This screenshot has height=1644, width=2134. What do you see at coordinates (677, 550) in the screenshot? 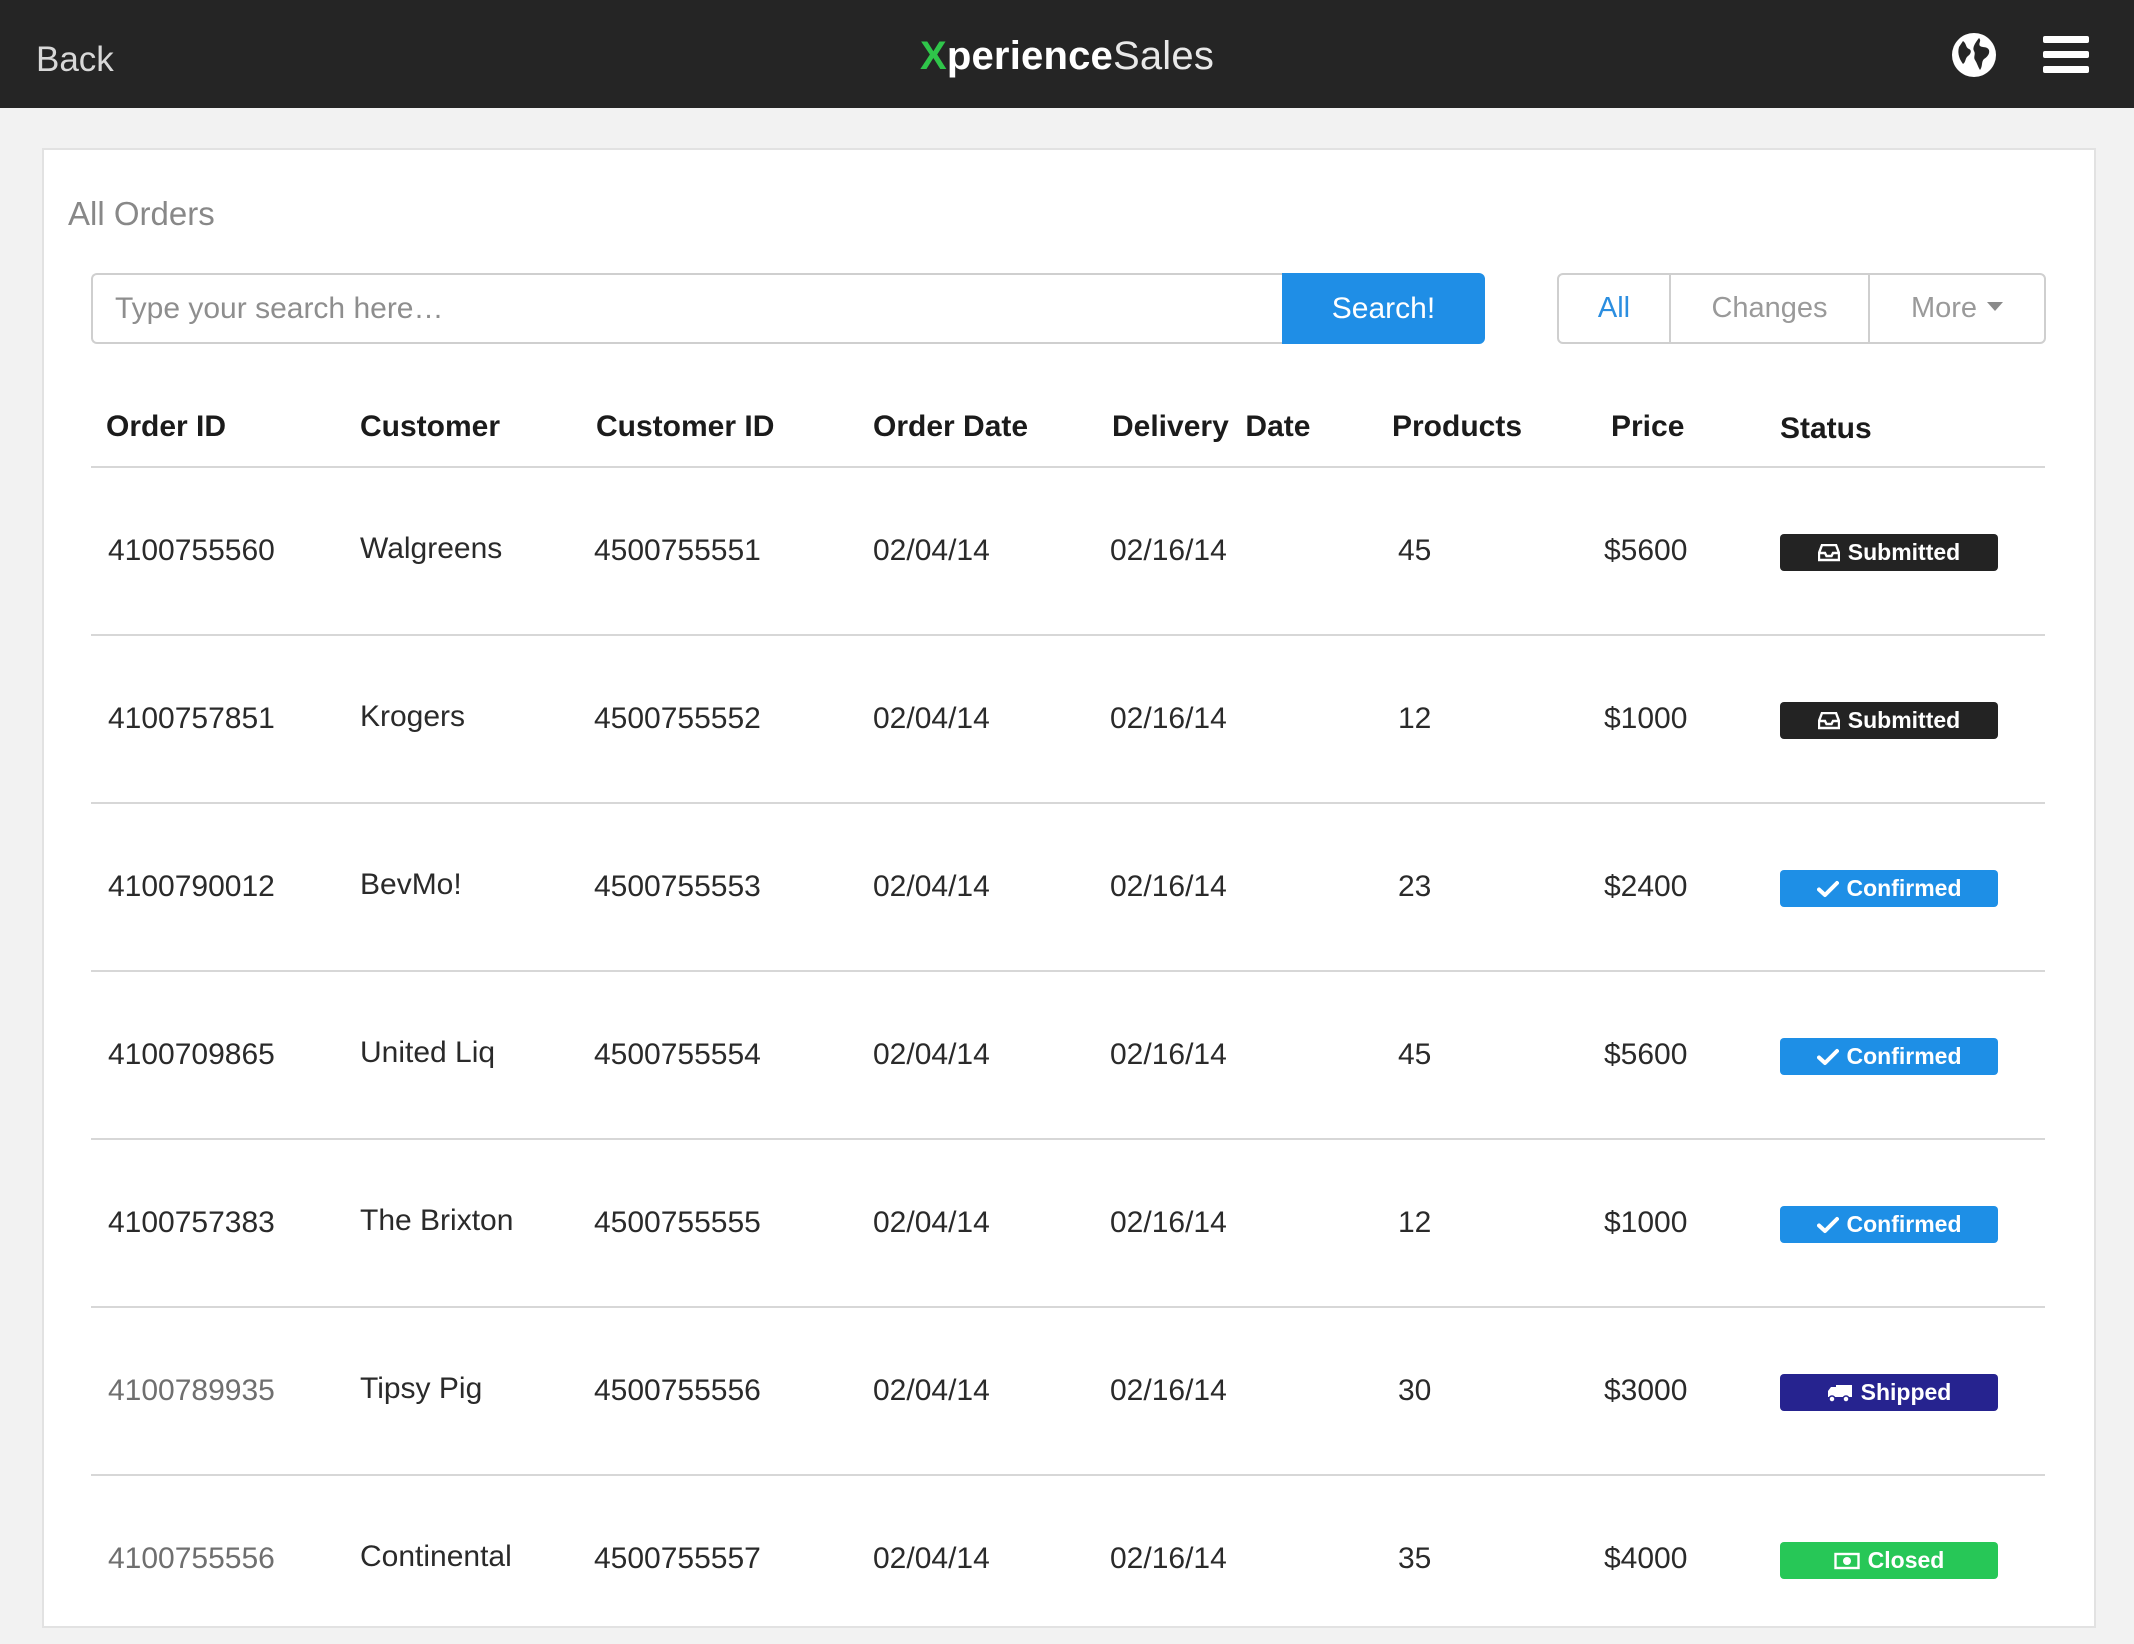
I see `customer-id-cell: 4500755551` at bounding box center [677, 550].